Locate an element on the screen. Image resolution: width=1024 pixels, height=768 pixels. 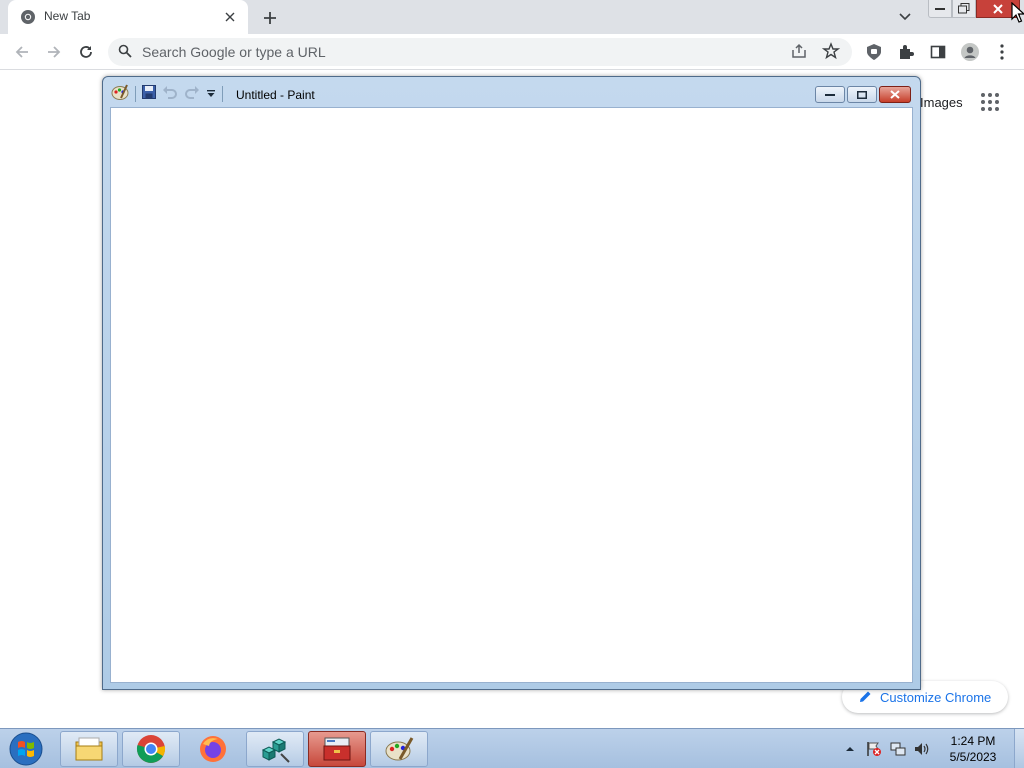
show-desktop-button is located at coordinates (1019, 748).